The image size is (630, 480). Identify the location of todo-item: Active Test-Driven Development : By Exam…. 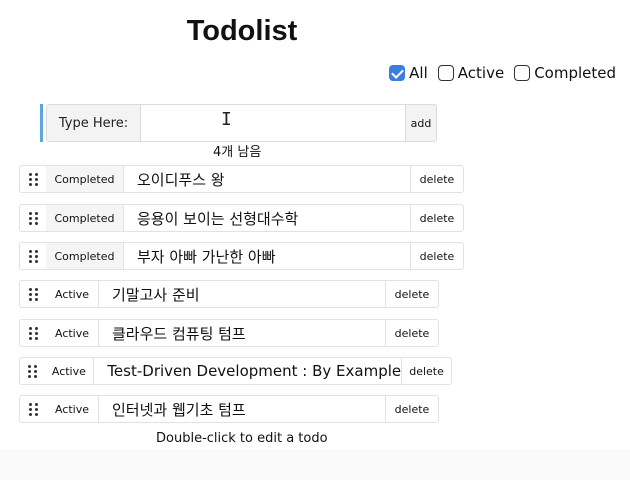
(235, 371).